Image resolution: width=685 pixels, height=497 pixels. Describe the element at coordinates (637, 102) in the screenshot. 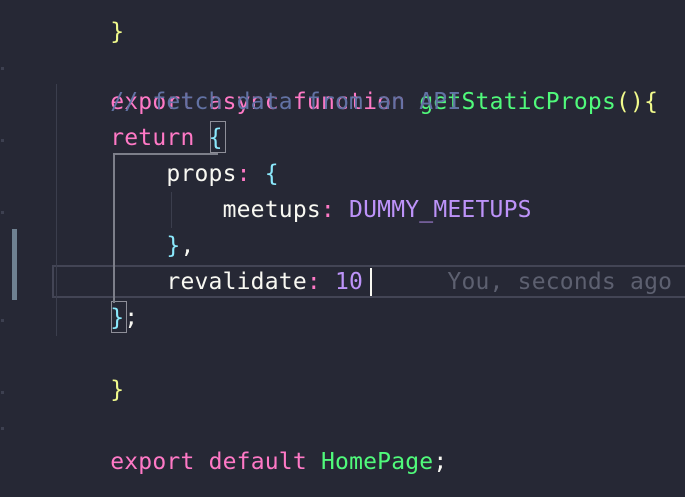

I see `function-parens: (){` at that location.